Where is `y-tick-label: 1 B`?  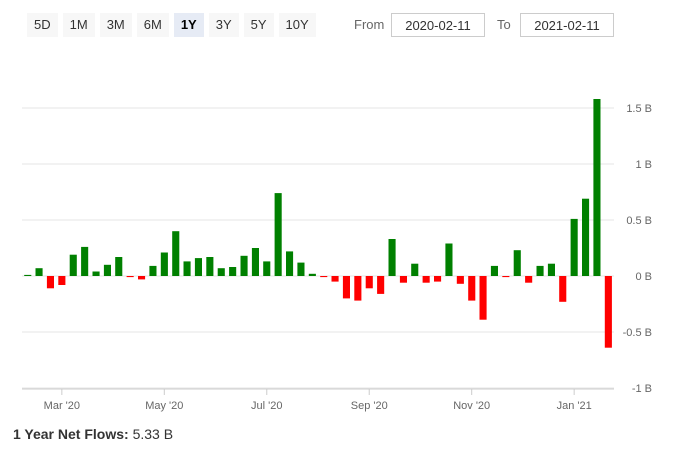
y-tick-label: 1 B is located at coordinates (643, 165).